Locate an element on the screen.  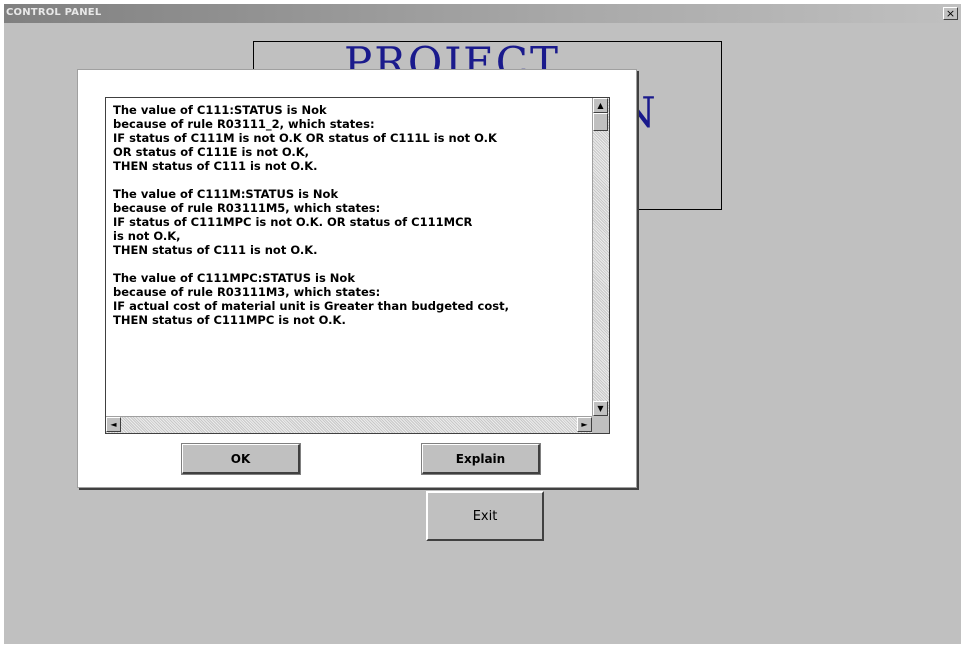
ok-button-label: OK is located at coordinates (240, 458).